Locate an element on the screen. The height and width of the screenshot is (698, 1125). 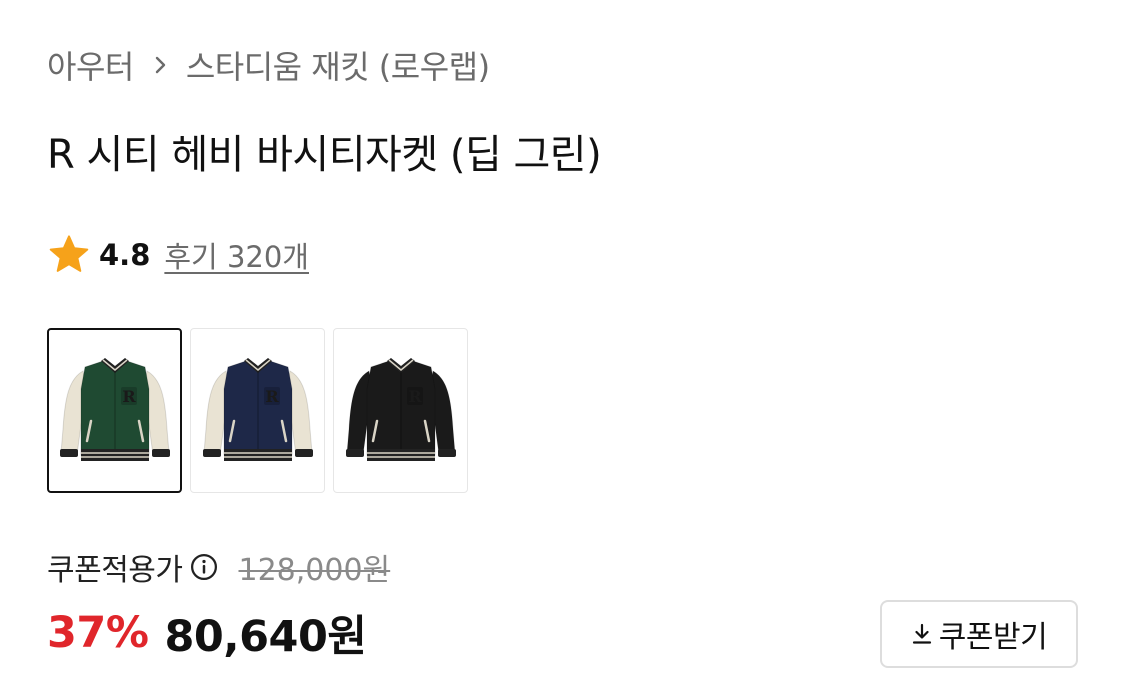
thumbnail-green: R is located at coordinates (114, 410).